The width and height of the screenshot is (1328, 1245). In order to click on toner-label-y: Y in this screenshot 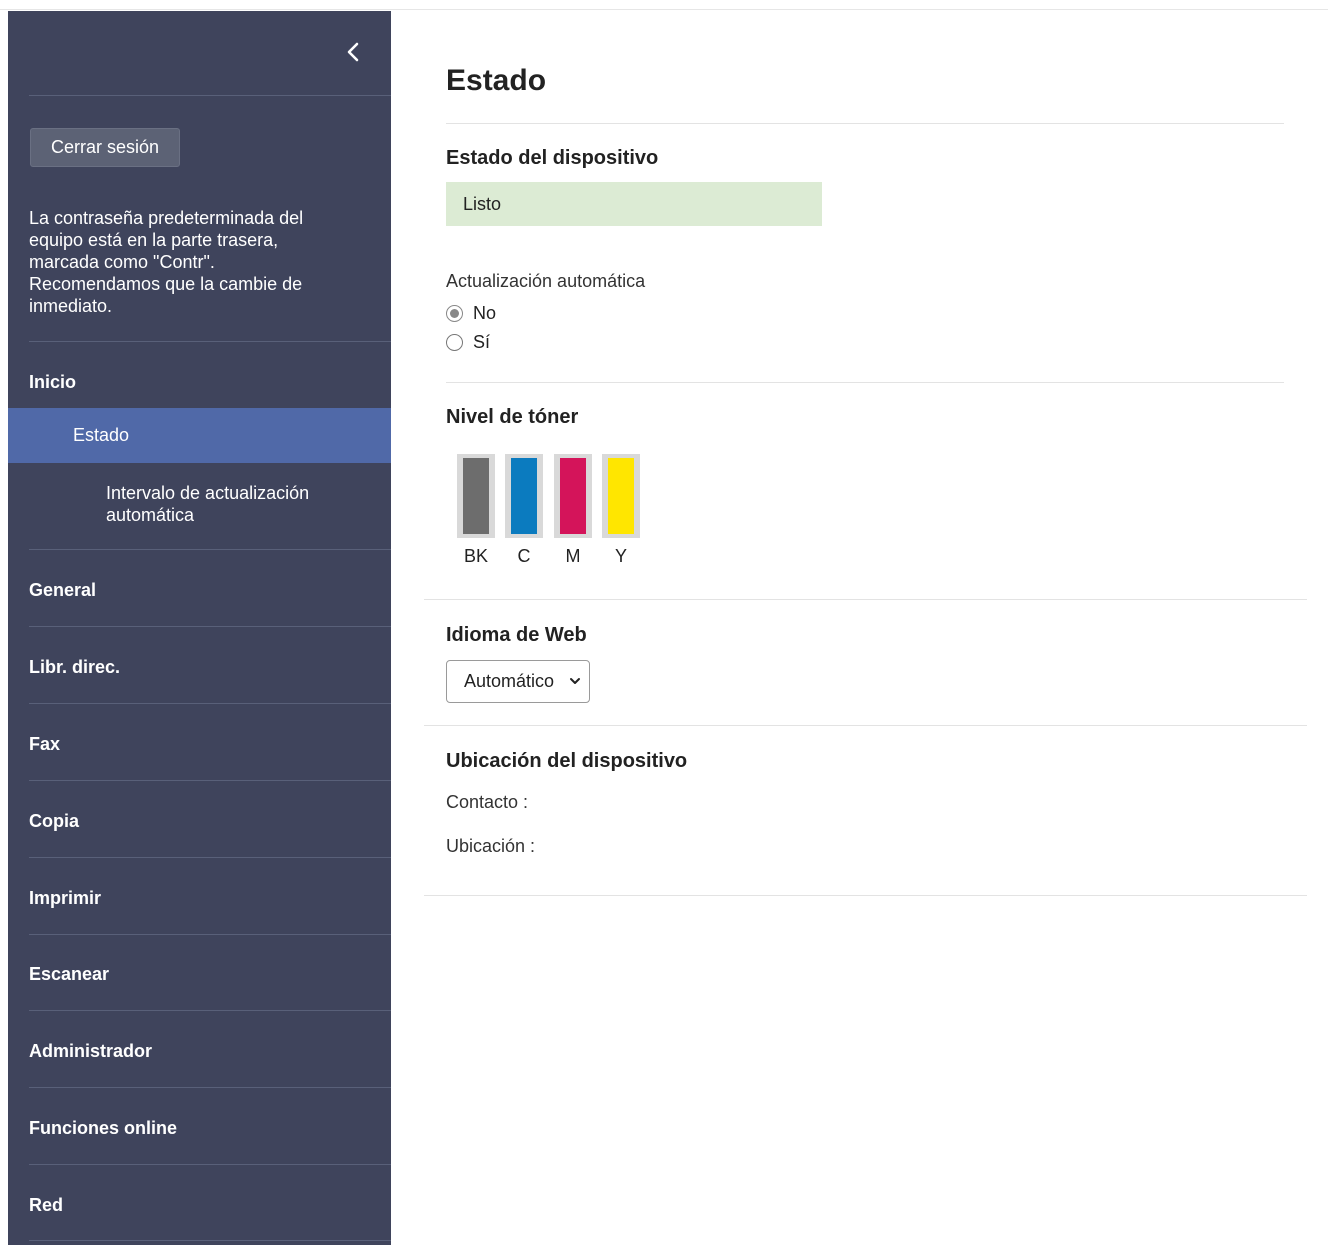, I will do `click(620, 556)`.